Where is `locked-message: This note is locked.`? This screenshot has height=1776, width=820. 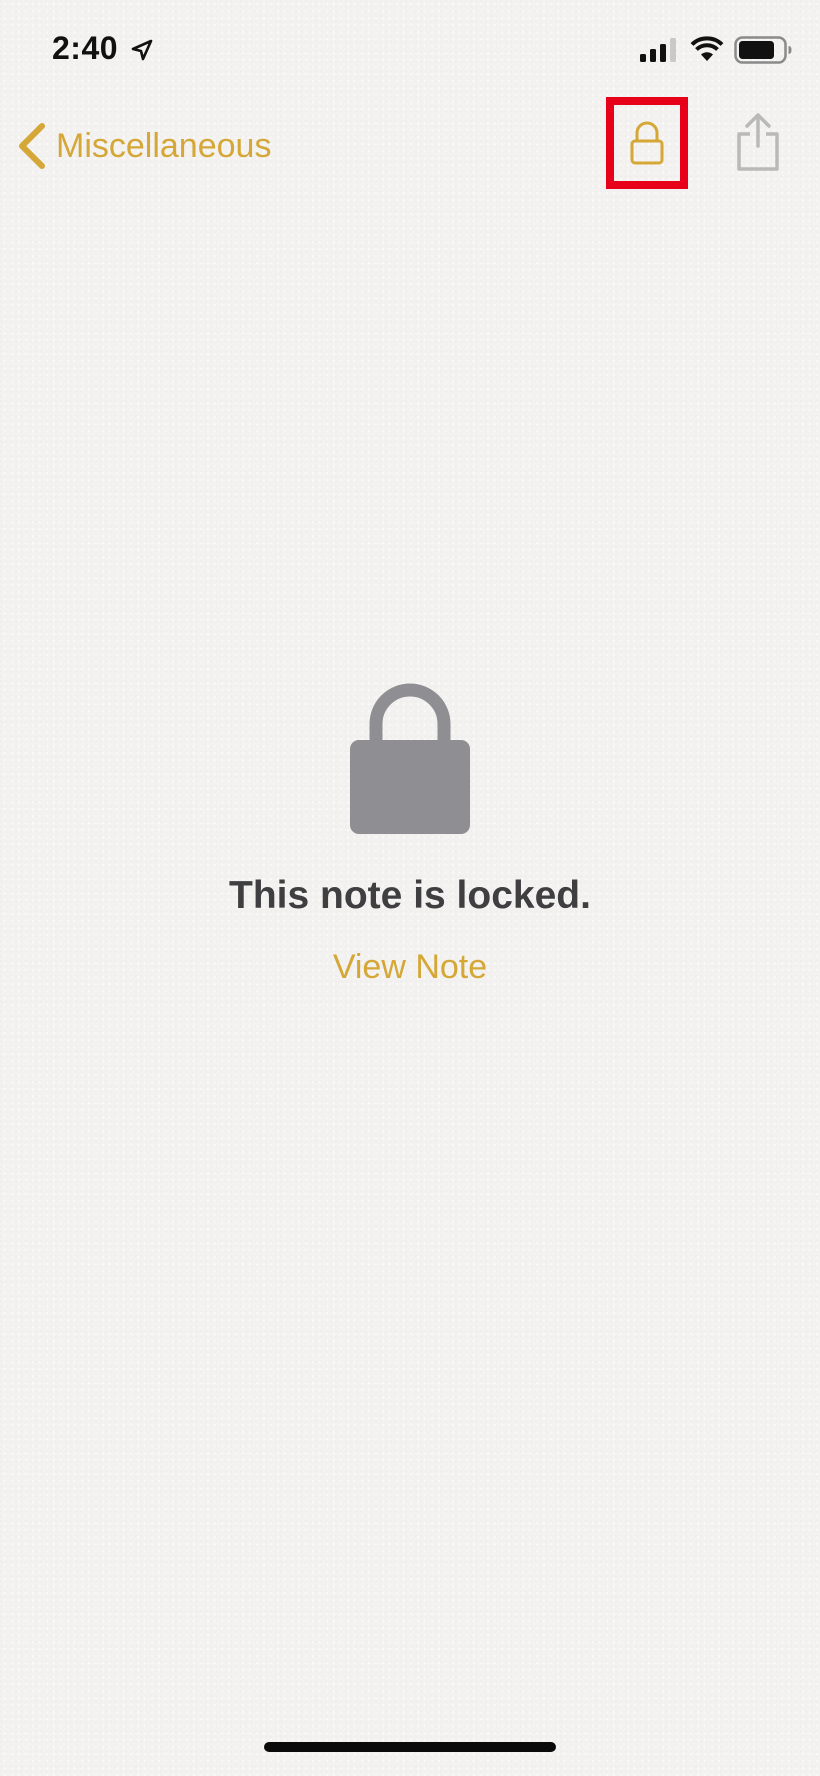 locked-message: This note is locked. is located at coordinates (410, 895).